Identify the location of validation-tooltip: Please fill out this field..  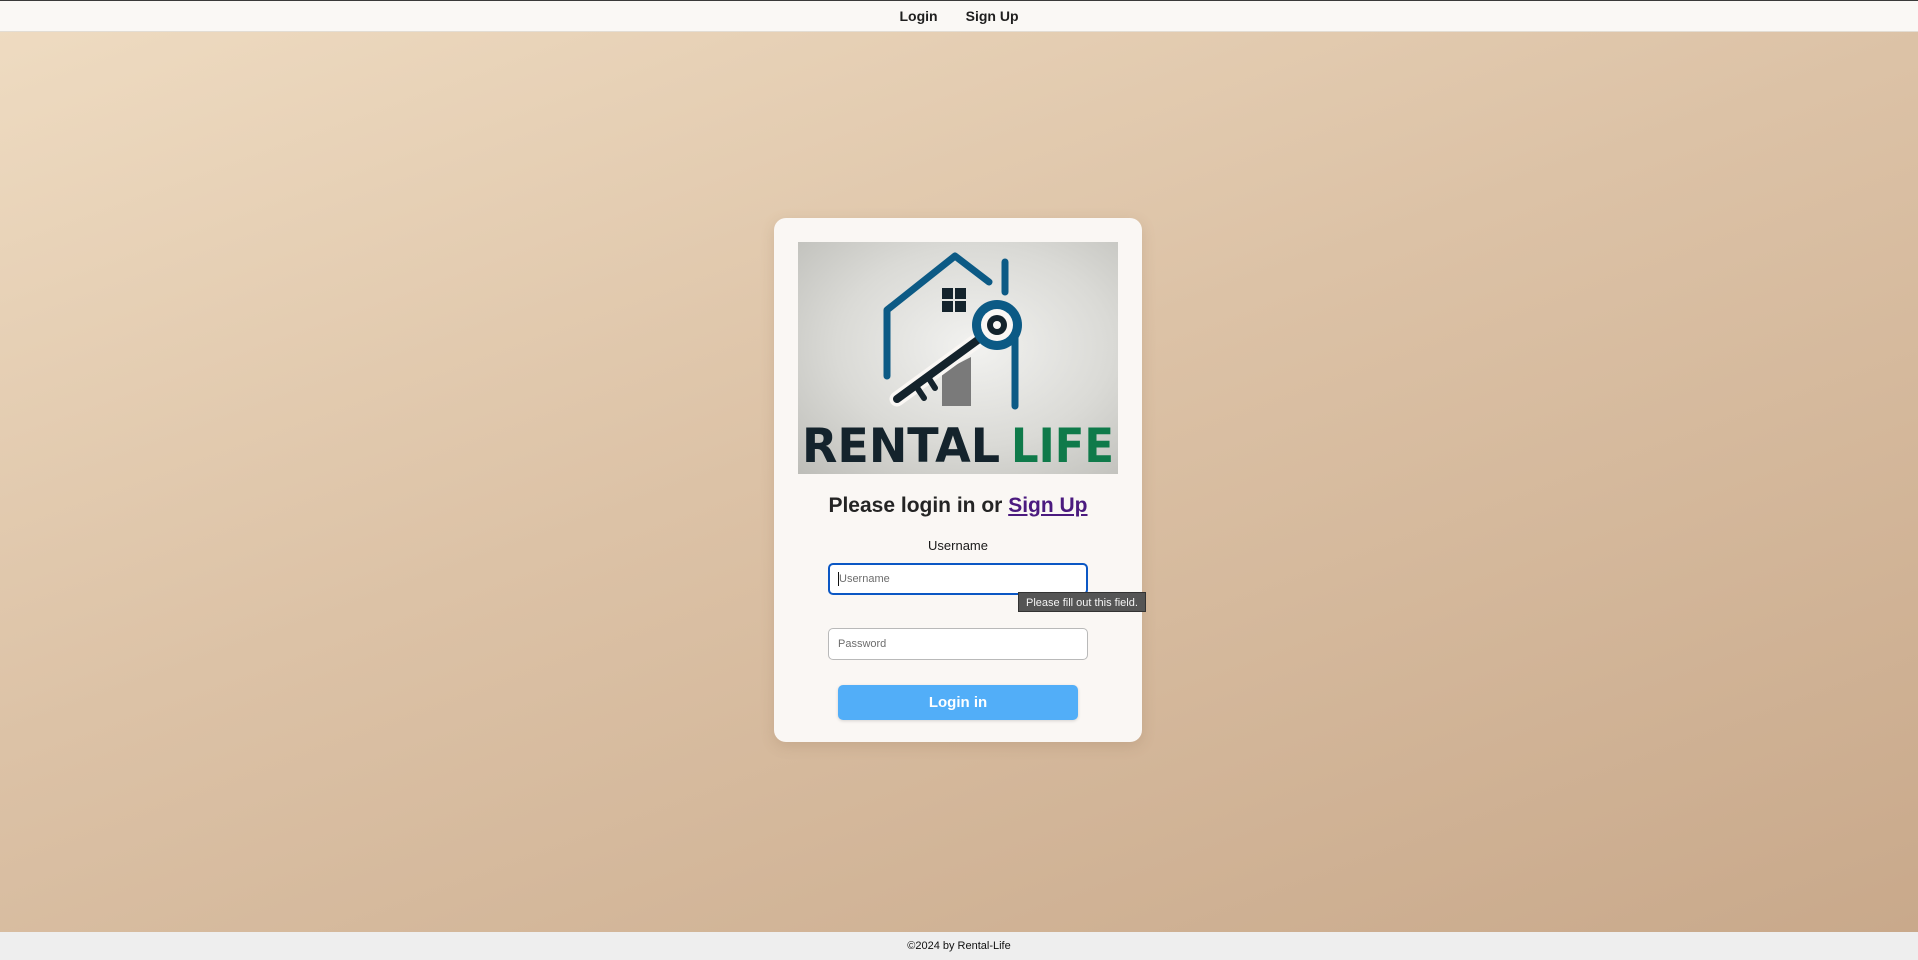
(1082, 602).